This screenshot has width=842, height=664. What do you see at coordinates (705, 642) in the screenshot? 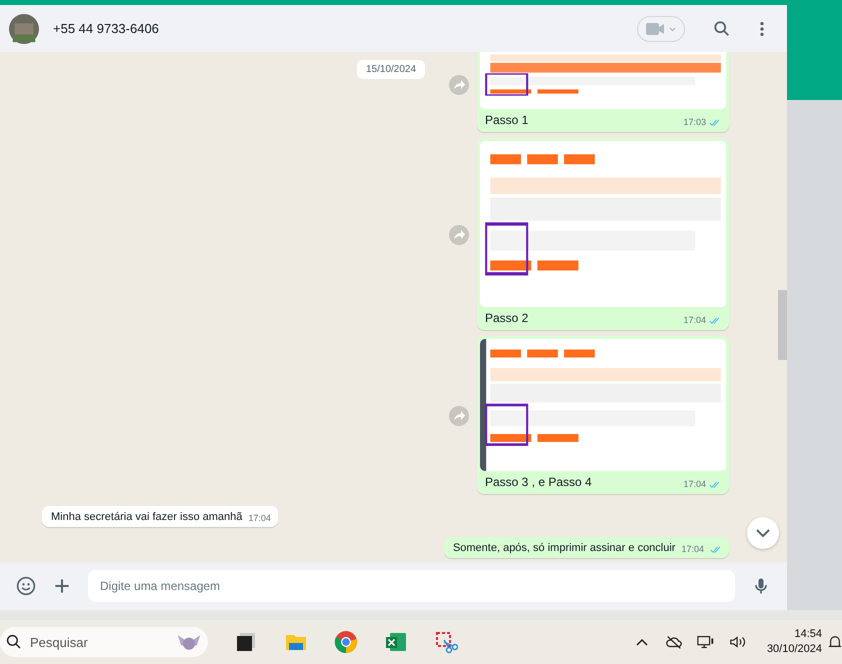
I see `network-icon` at bounding box center [705, 642].